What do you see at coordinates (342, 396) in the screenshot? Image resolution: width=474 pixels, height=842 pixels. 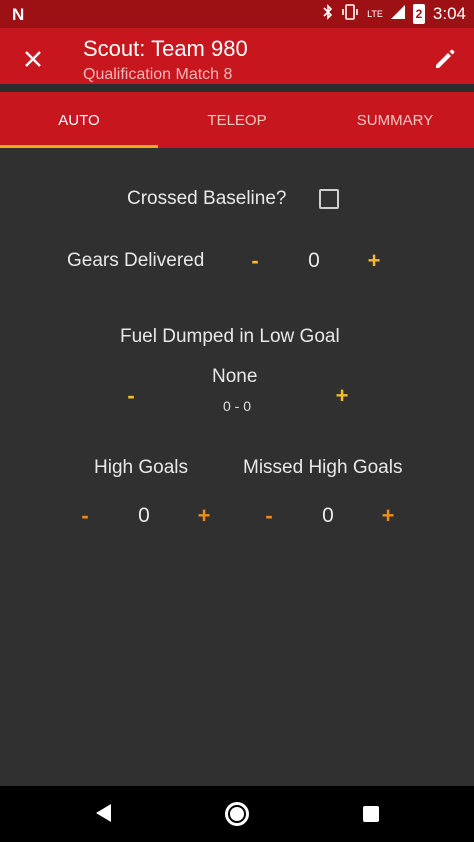 I see `fuel-plus-button: +` at bounding box center [342, 396].